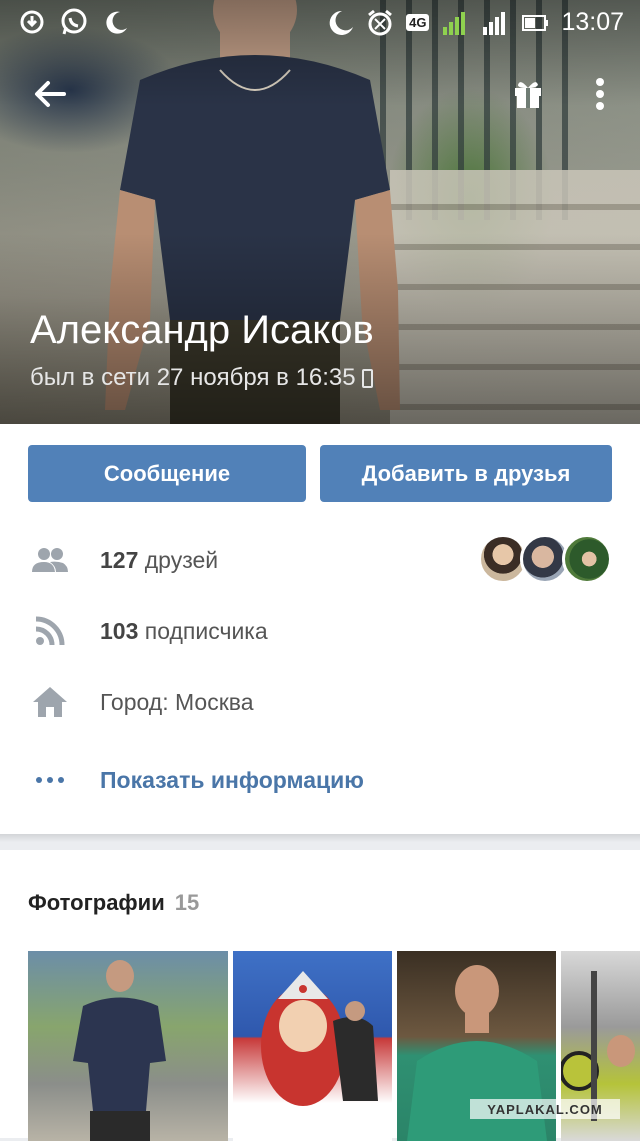  I want to click on subscribers-text: 103 подписчика, so click(184, 631).